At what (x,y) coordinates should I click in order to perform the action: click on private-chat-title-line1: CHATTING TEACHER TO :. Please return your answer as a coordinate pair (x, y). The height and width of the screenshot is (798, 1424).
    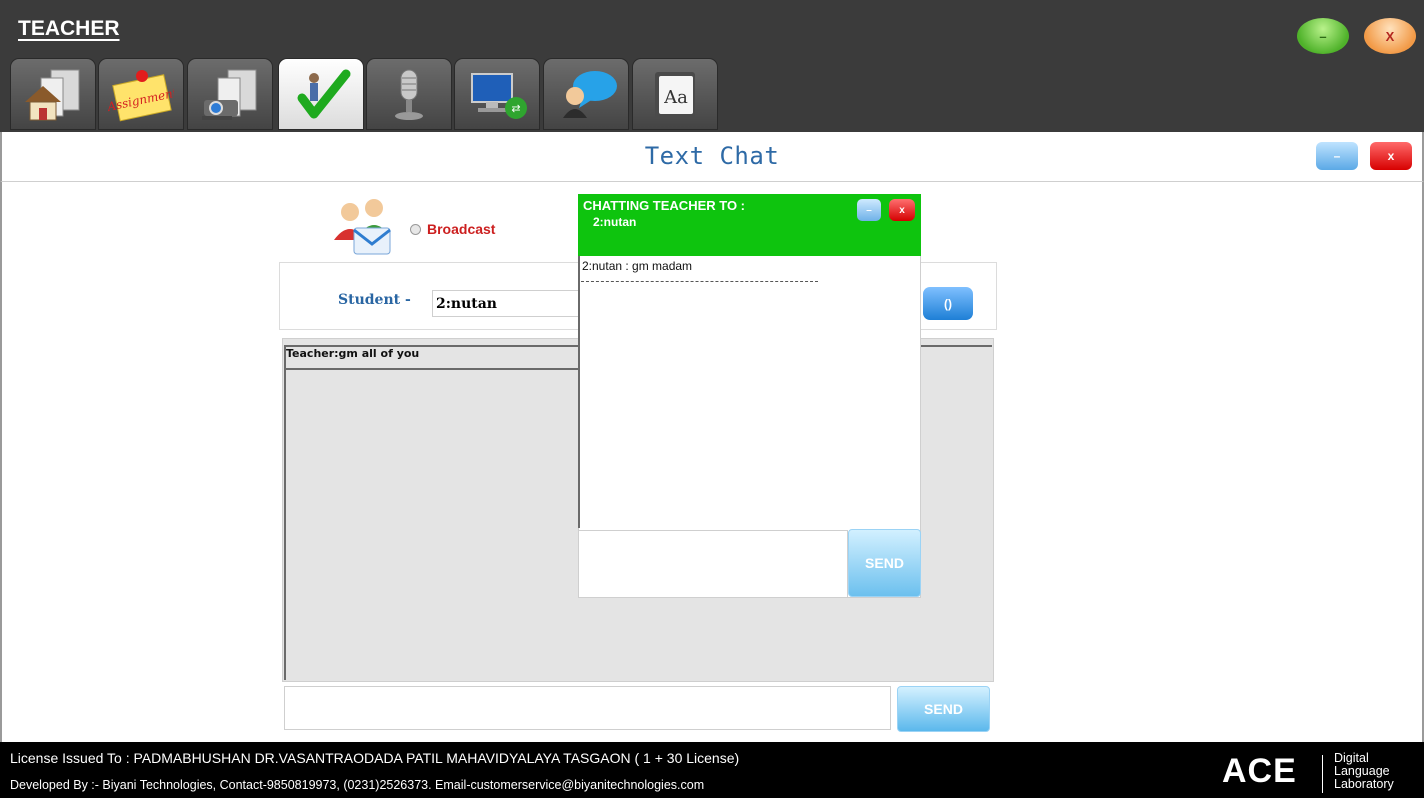
    Looking at the image, I should click on (664, 205).